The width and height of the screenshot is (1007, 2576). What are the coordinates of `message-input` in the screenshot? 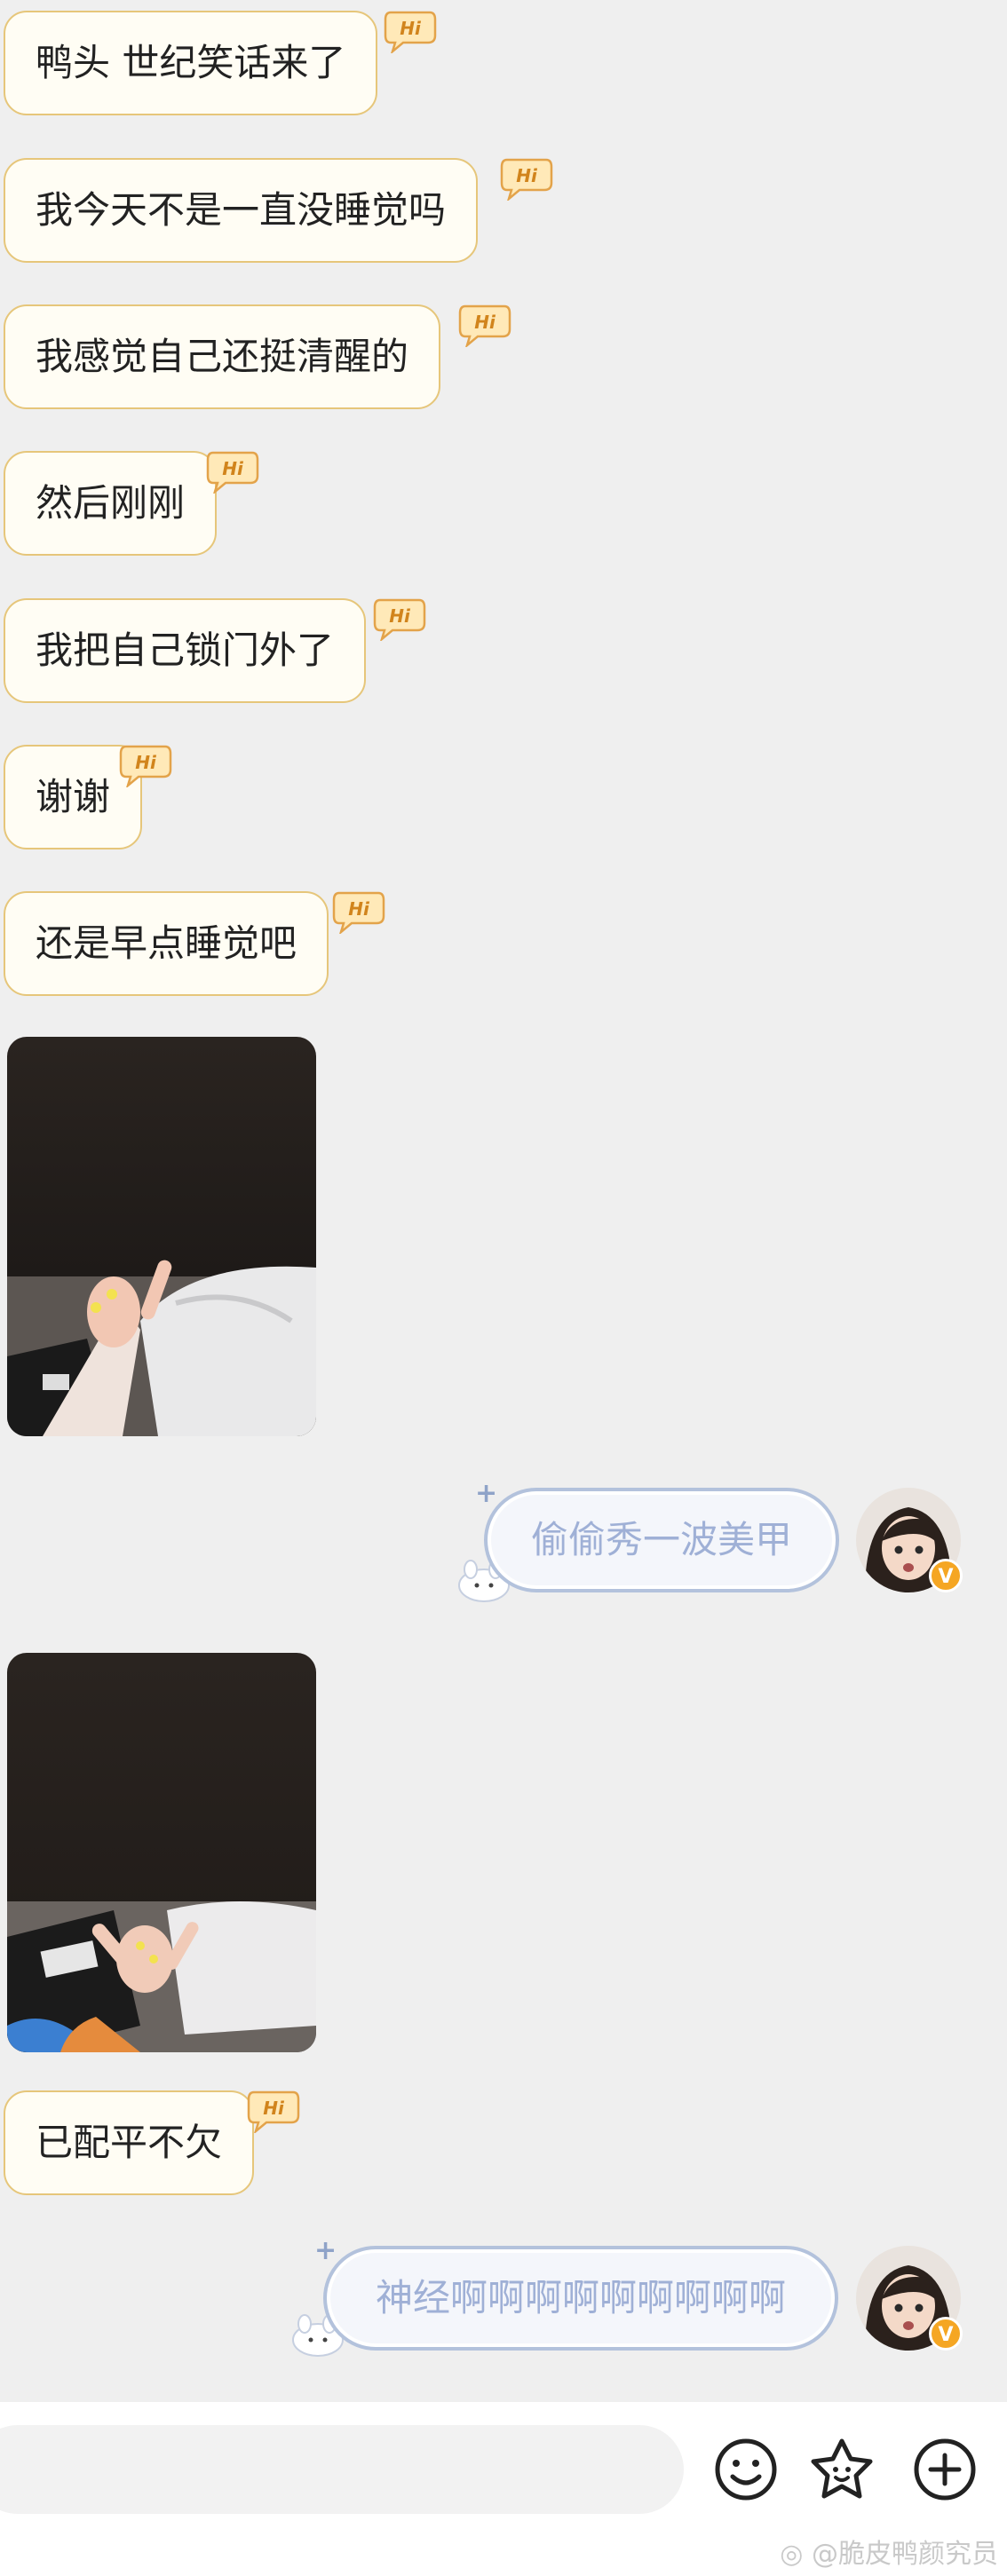 It's located at (342, 2469).